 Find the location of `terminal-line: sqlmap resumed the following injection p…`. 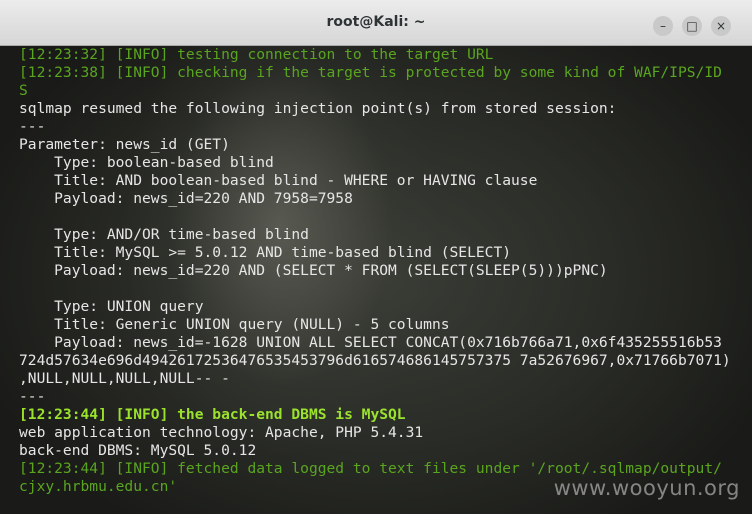

terminal-line: sqlmap resumed the following injection p… is located at coordinates (318, 108).